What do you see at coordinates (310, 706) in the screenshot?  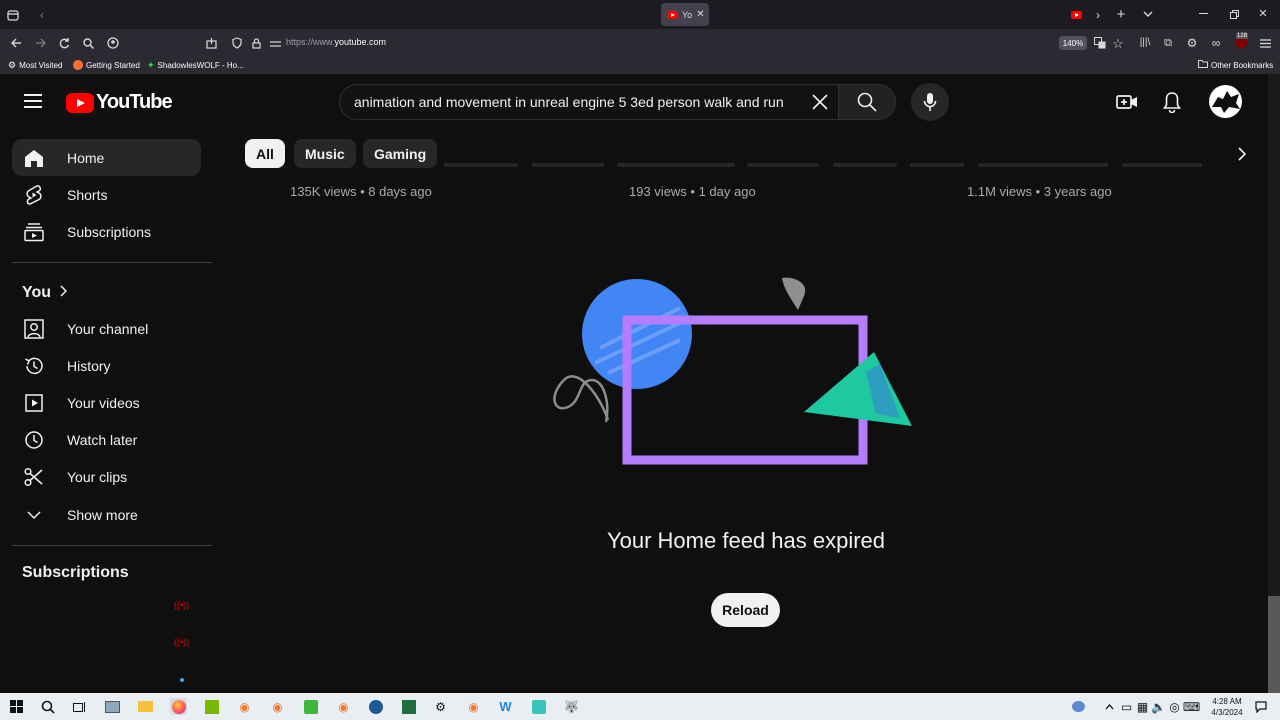 I see `camtasia-icon` at bounding box center [310, 706].